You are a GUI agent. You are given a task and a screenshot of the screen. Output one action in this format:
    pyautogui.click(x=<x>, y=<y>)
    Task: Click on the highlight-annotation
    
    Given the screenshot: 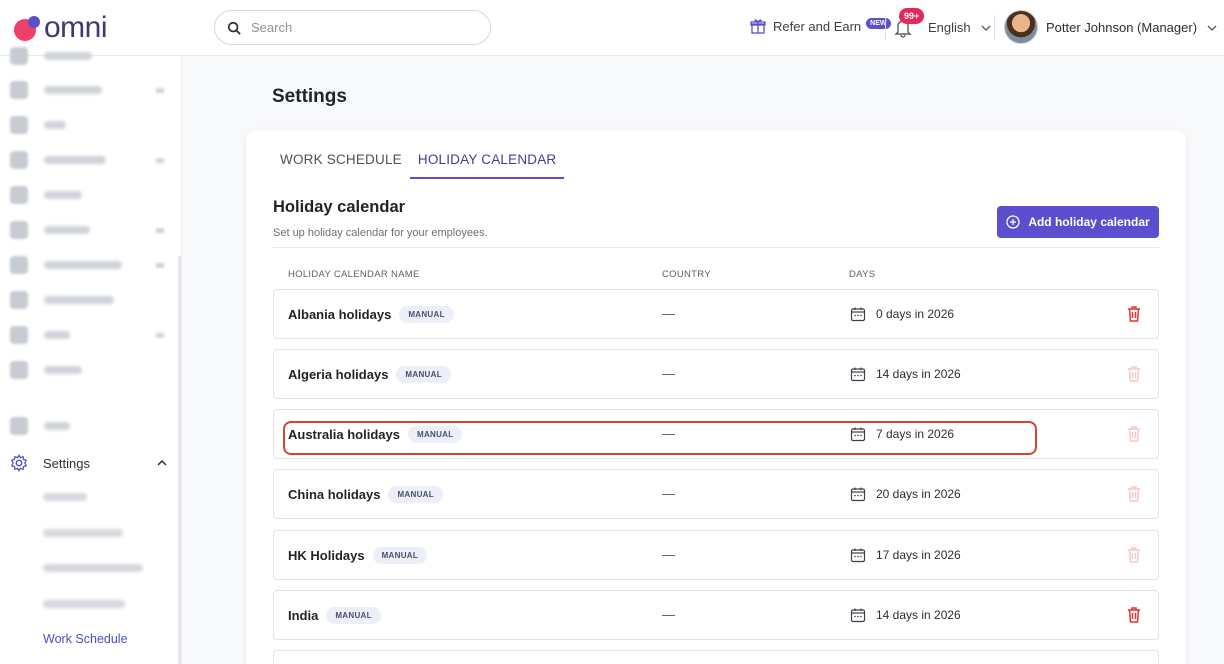 What is the action you would take?
    pyautogui.click(x=660, y=438)
    